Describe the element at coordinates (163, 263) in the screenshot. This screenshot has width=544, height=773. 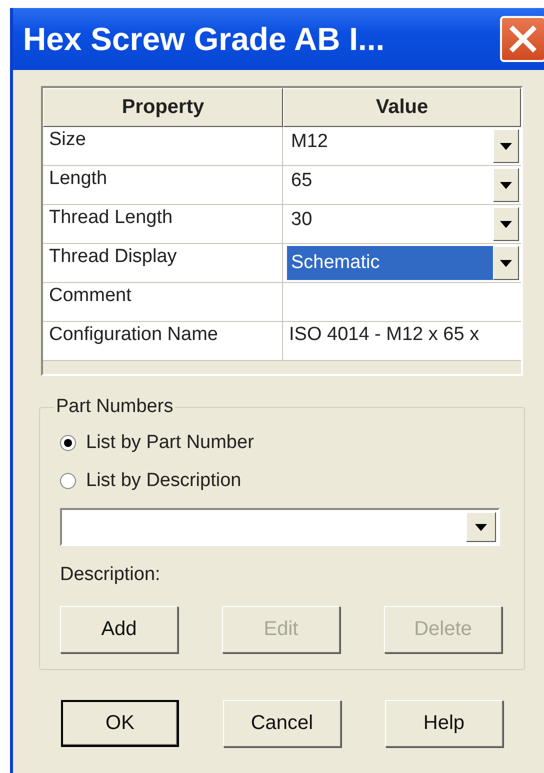
I see `property-cell: Thread Display` at that location.